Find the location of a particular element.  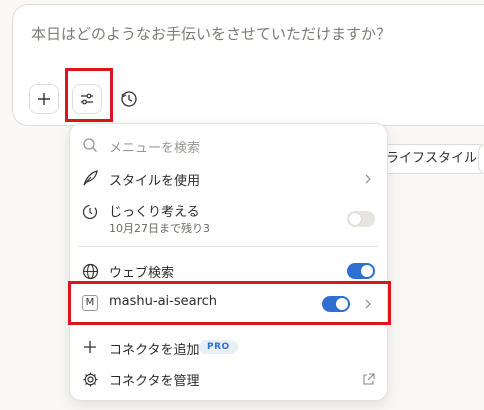

menu-item-add-connector: コネクタを追加 PRO is located at coordinates (228, 347).